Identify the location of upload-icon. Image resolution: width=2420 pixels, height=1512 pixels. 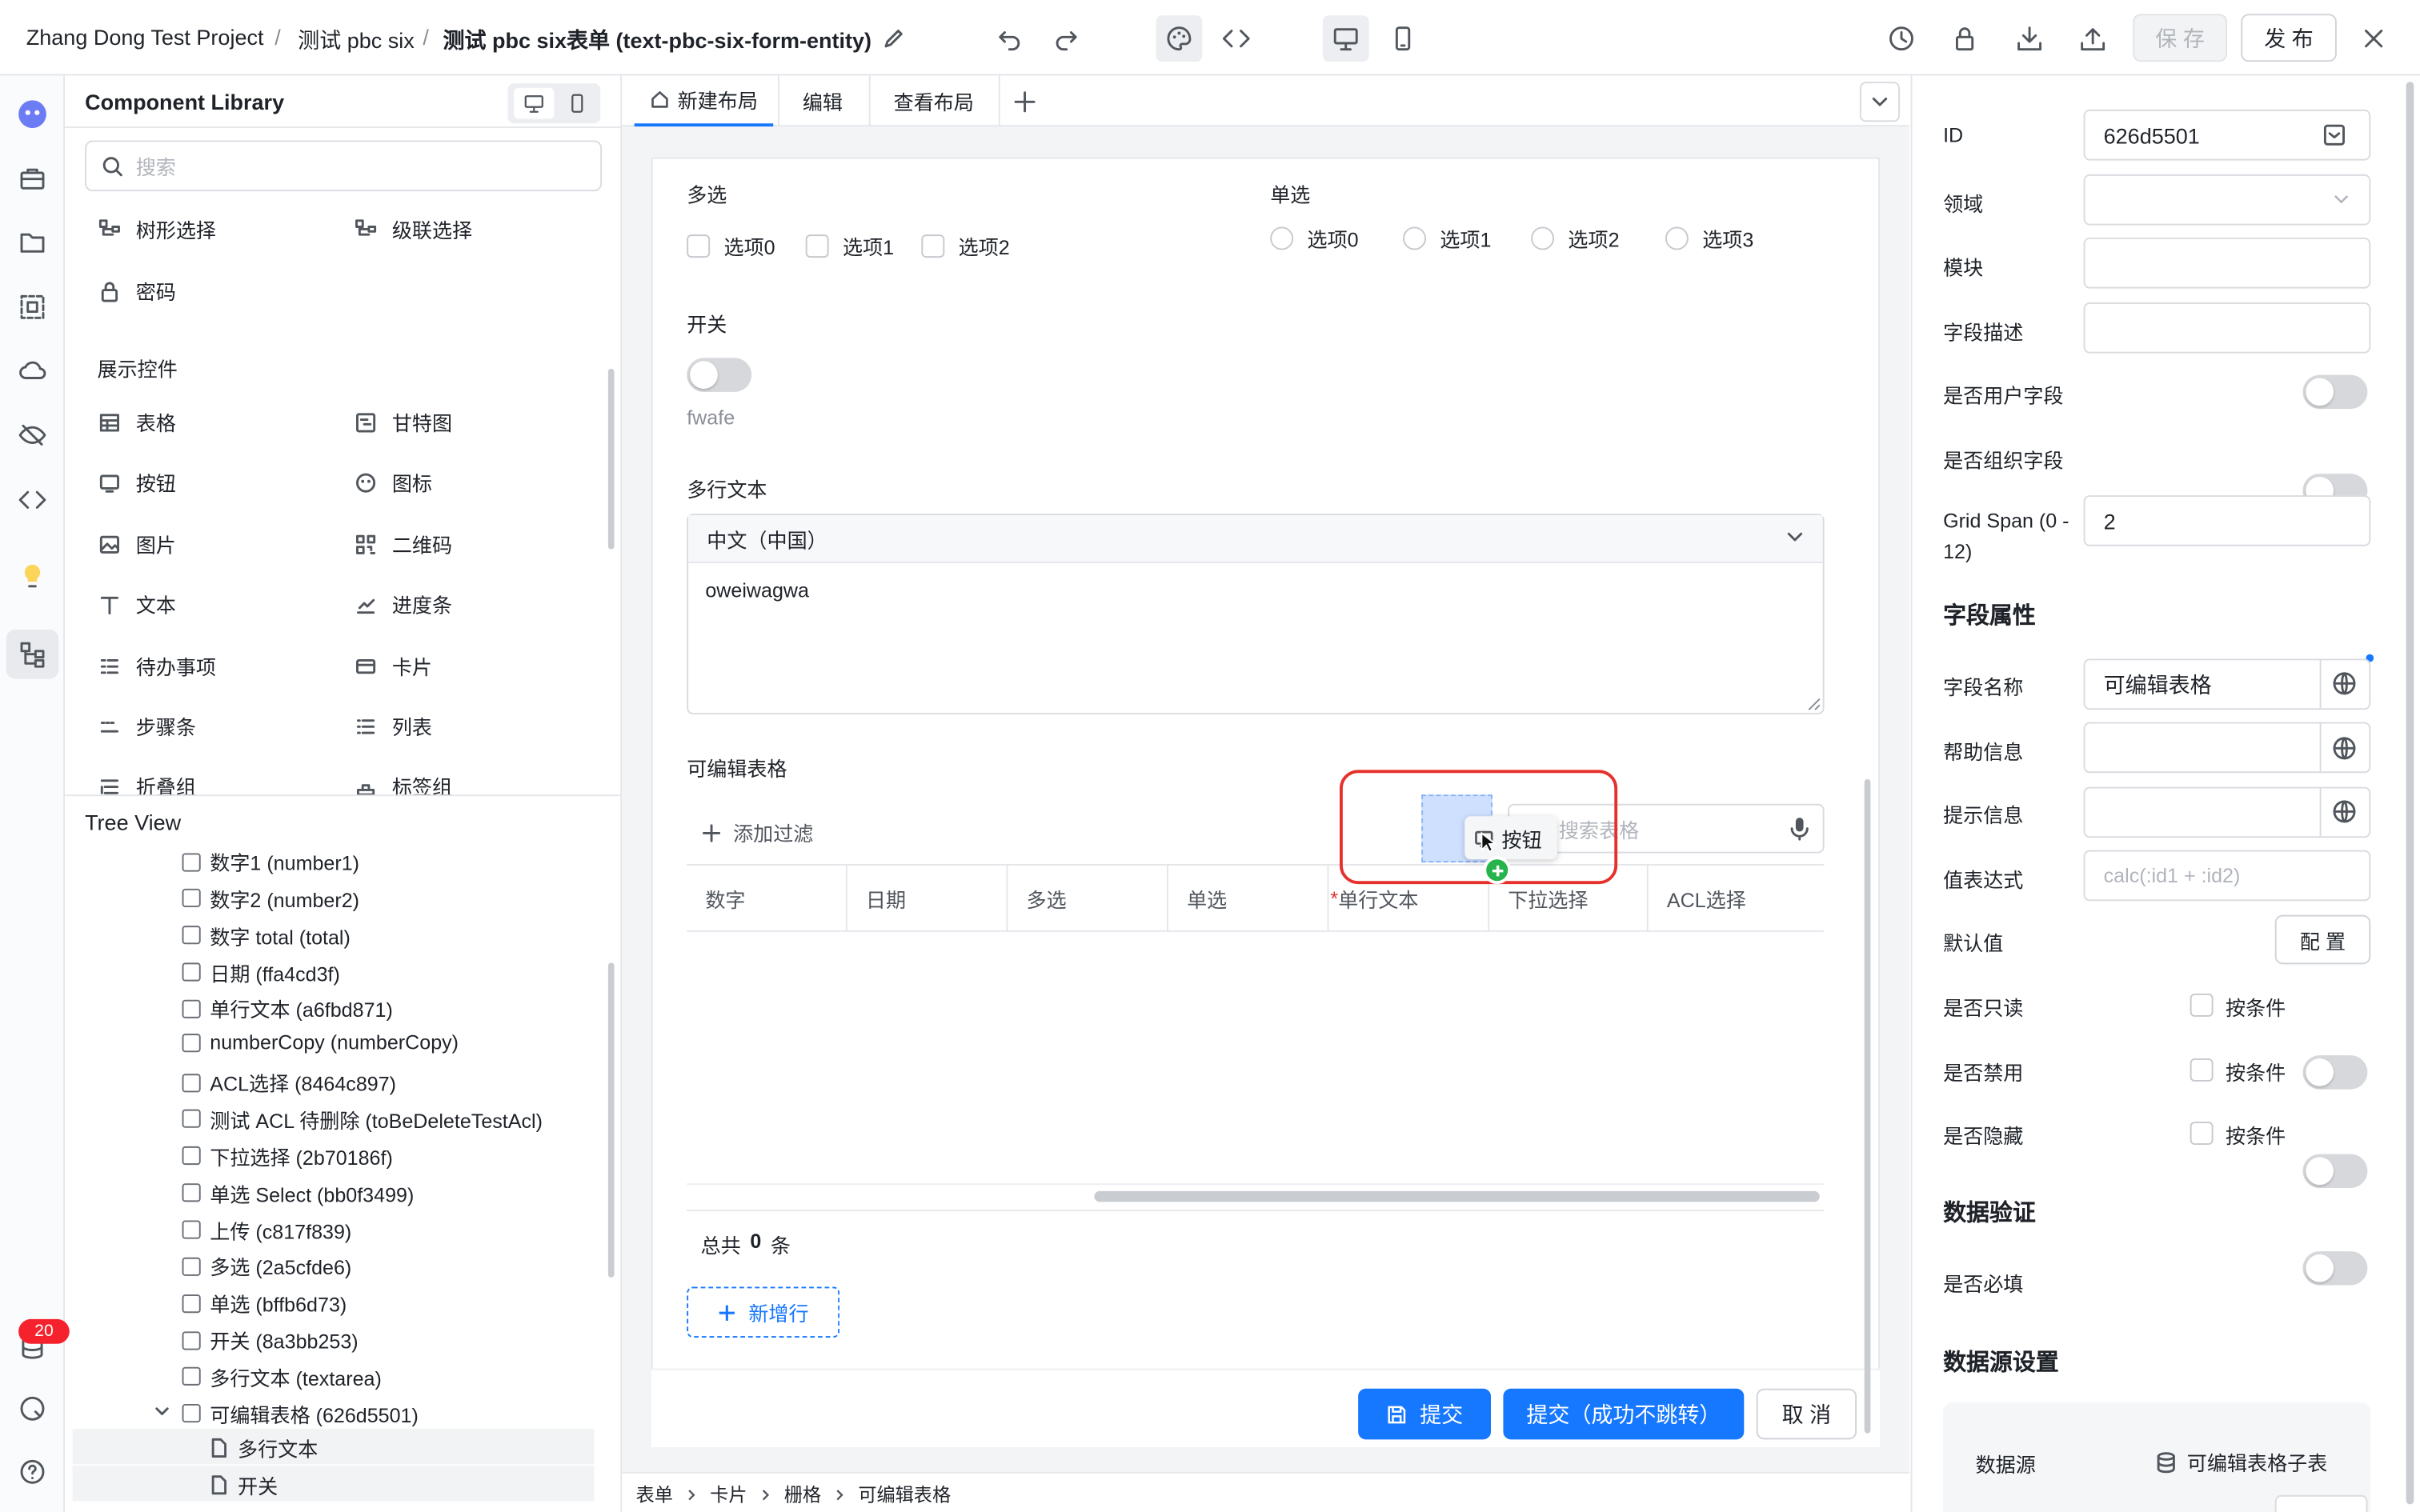
(2093, 38).